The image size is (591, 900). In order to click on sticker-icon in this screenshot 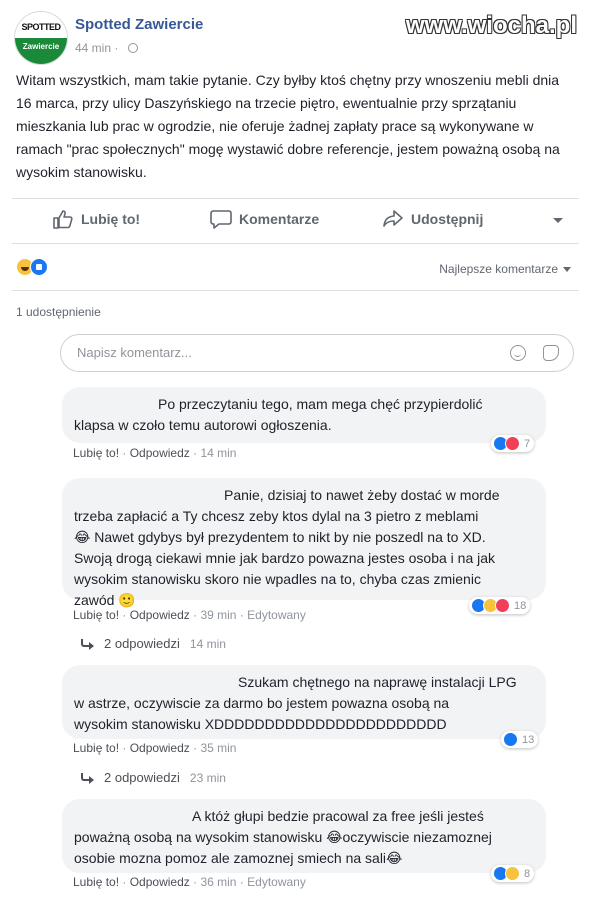, I will do `click(551, 353)`.